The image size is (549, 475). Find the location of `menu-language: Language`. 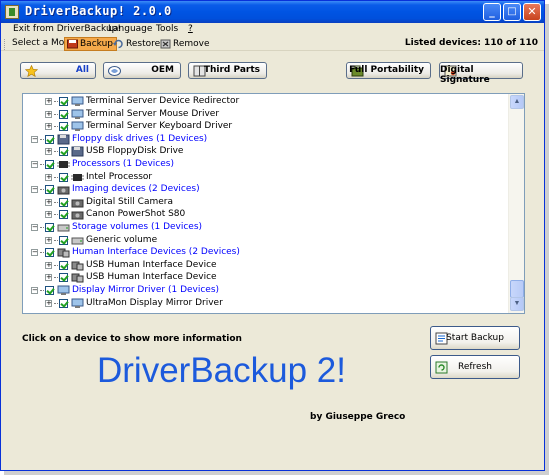

menu-language: Language is located at coordinates (130, 29).